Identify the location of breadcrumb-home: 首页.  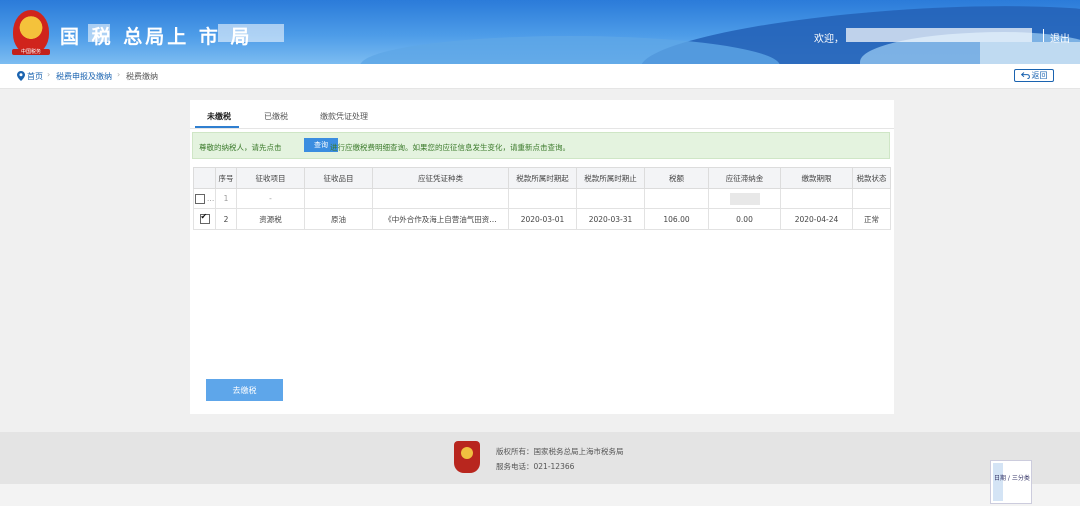
(35, 76).